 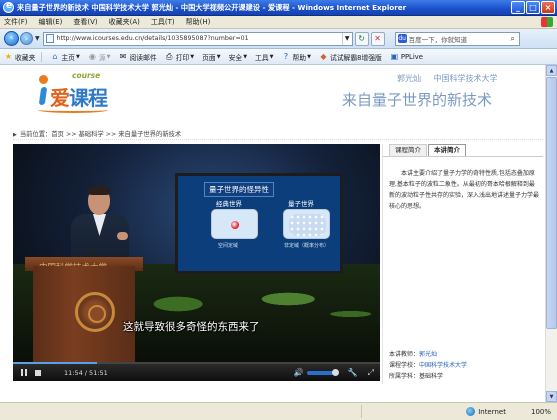 What do you see at coordinates (417, 100) in the screenshot?
I see `course-title: 来自量子世界的新技术` at bounding box center [417, 100].